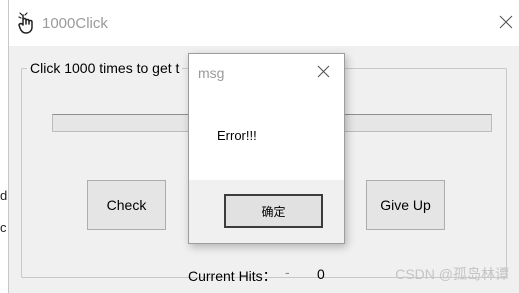 This screenshot has width=519, height=293. What do you see at coordinates (25, 23) in the screenshot?
I see `pointing-hand-icon` at bounding box center [25, 23].